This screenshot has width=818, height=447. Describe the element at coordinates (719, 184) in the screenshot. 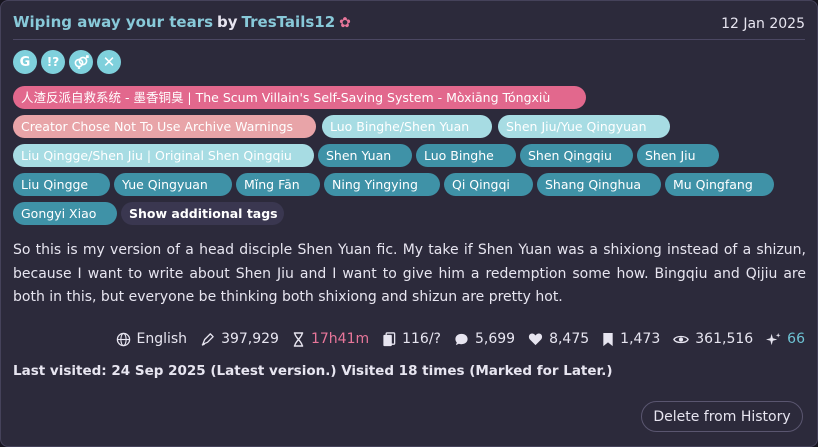

I see `character-tag: Mu Qingfang` at that location.